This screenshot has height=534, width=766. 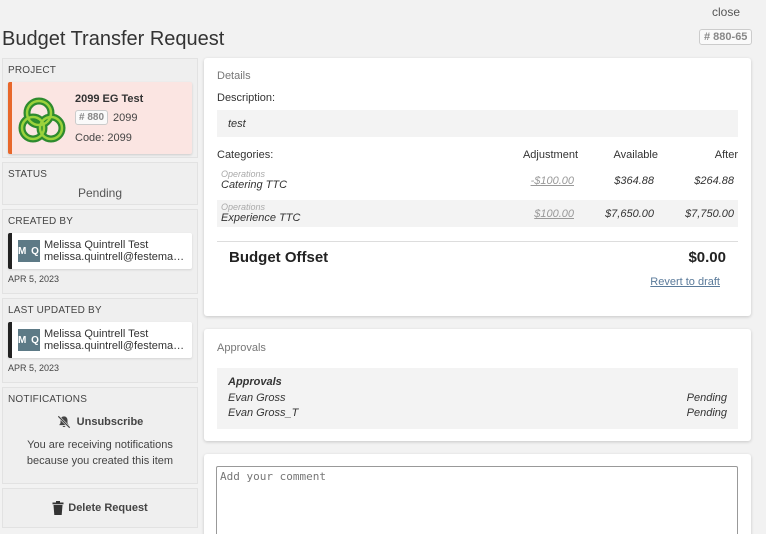 What do you see at coordinates (550, 155) in the screenshot?
I see `adjustment-column-header: Adjustment` at bounding box center [550, 155].